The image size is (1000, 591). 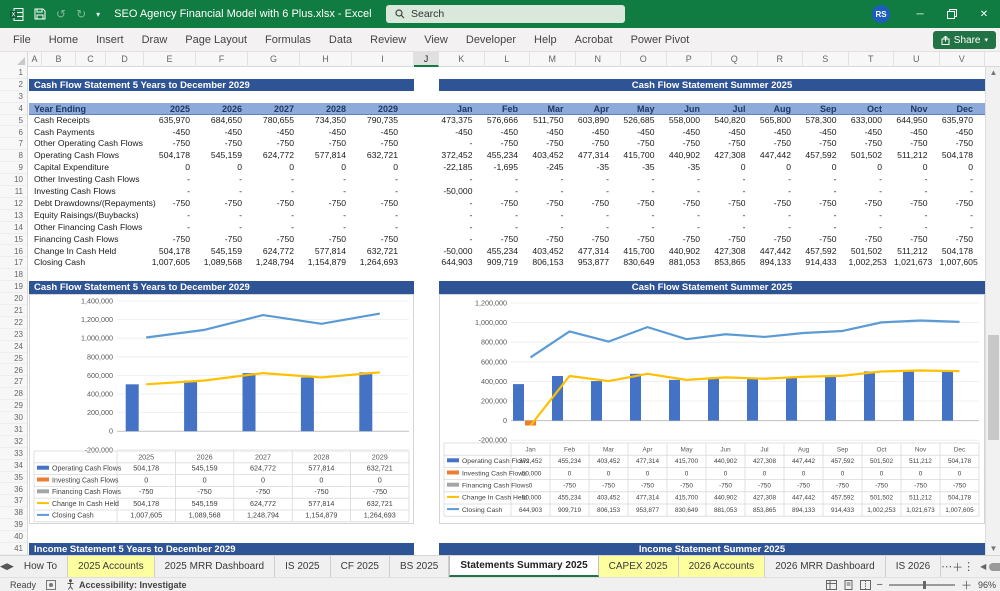 I want to click on cell: 565,800, so click(x=774, y=121).